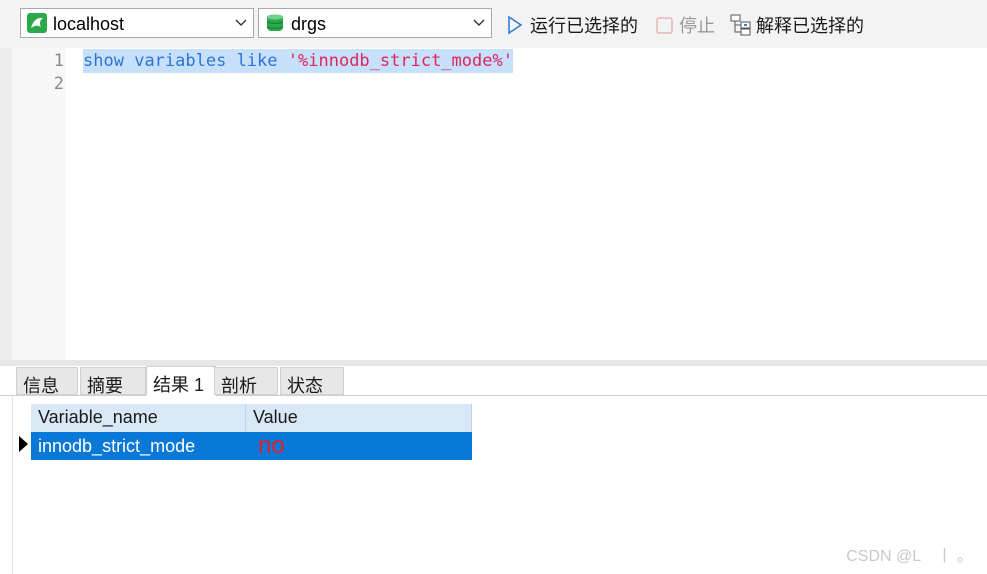 This screenshot has height=574, width=987. Describe the element at coordinates (39, 204) in the screenshot. I see `line-number-gutter: 1 2` at that location.